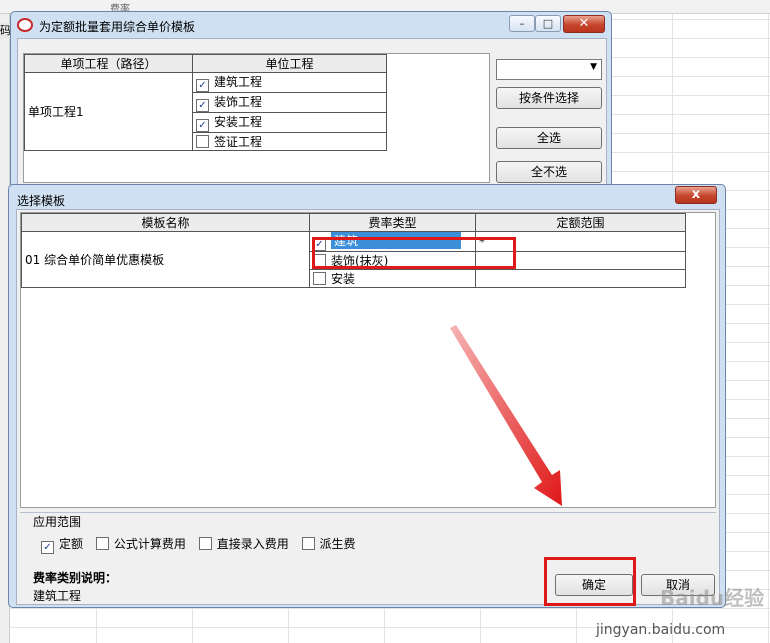 This screenshot has height=643, width=770. Describe the element at coordinates (289, 122) in the screenshot. I see `unit-row: 安装工程` at that location.